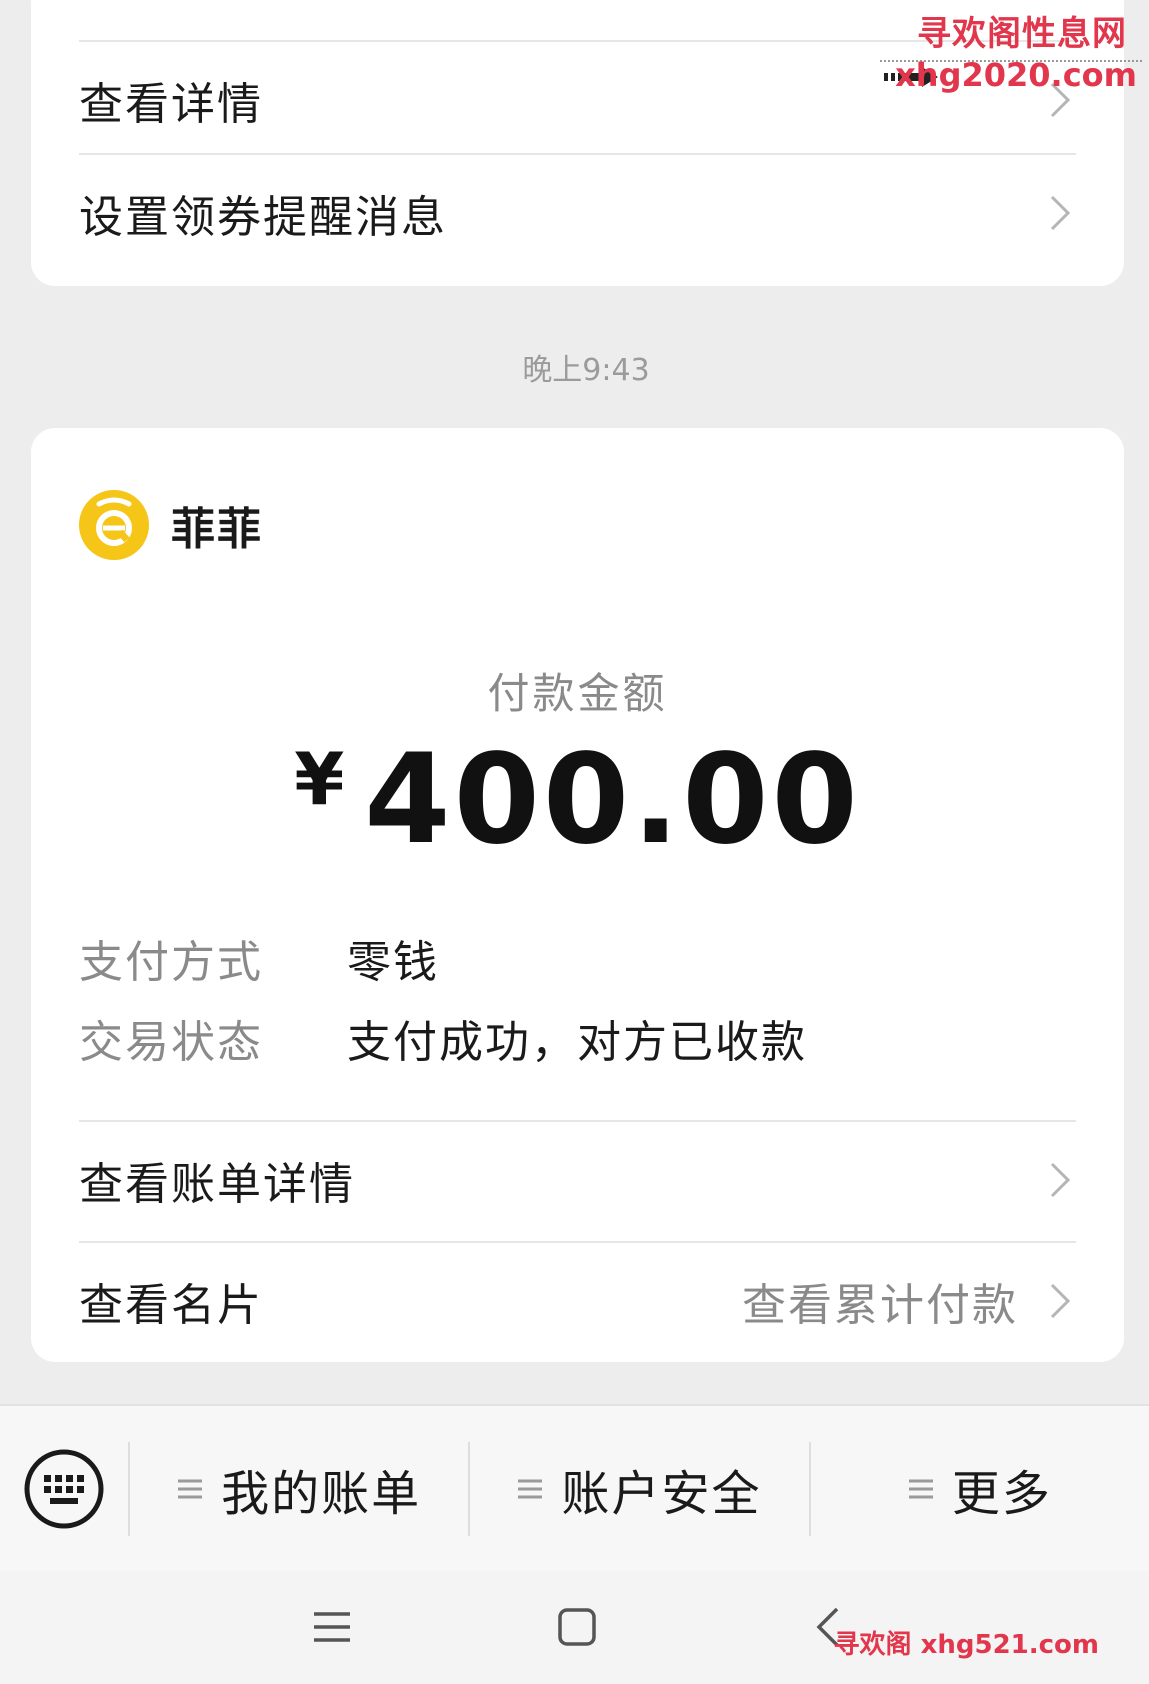  I want to click on watermark-title: 寻欢阁性息网, so click(1022, 34).